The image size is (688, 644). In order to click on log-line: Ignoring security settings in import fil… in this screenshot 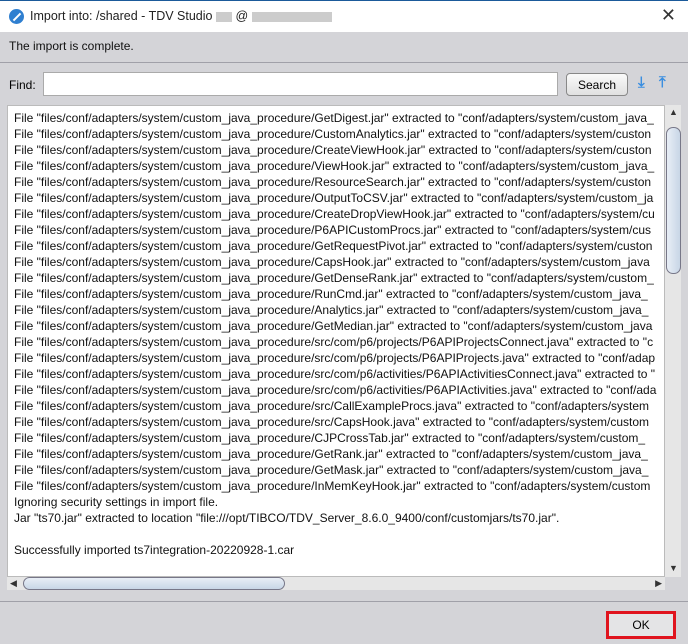, I will do `click(116, 502)`.